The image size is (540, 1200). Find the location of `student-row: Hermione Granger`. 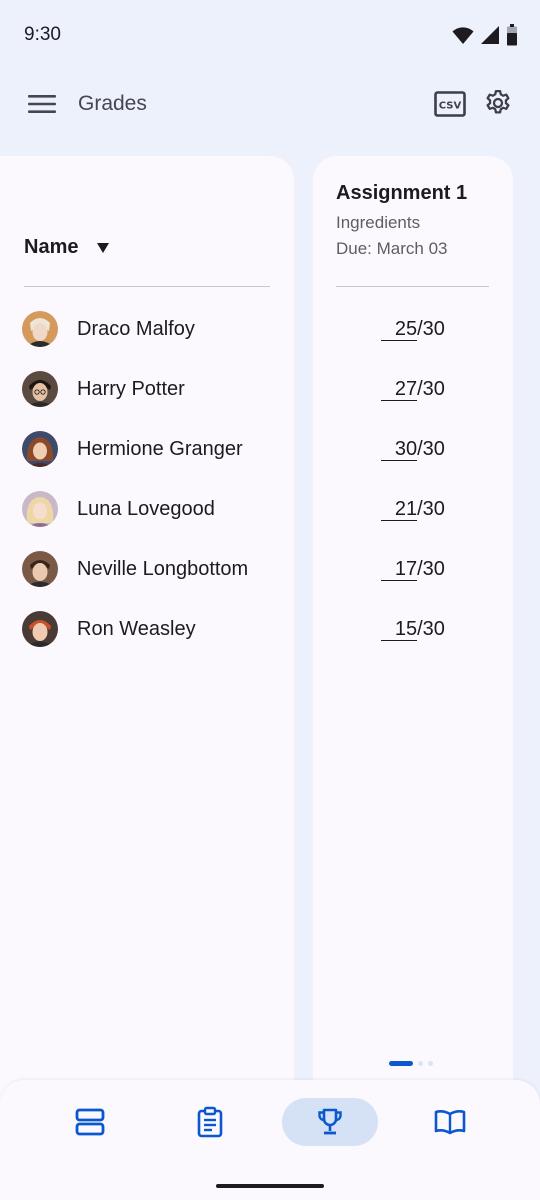

student-row: Hermione Granger is located at coordinates (132, 449).